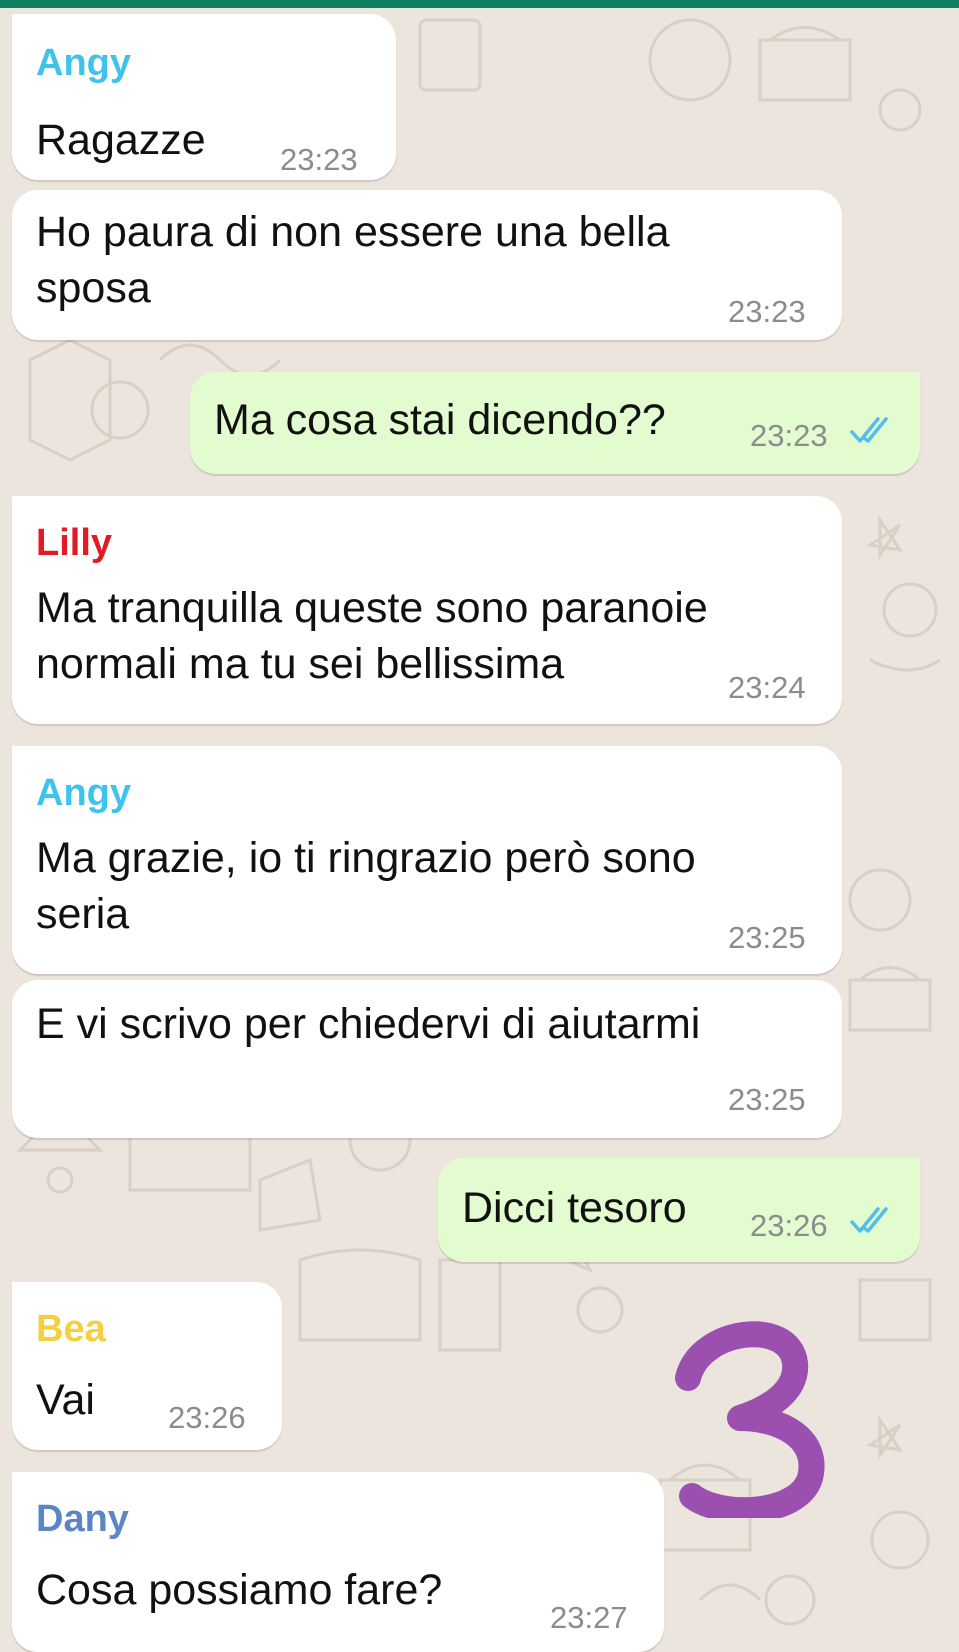 This screenshot has width=959, height=1652. Describe the element at coordinates (338, 1562) in the screenshot. I see `message-bubble: Dany Cosa possiamo fare? 23:27` at that location.